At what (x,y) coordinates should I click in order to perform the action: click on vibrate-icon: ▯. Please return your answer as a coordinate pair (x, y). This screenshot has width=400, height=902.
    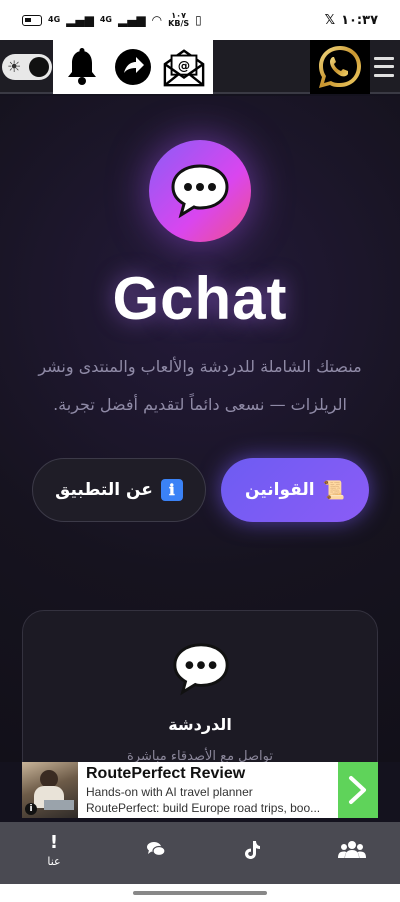
    Looking at the image, I should click on (198, 20).